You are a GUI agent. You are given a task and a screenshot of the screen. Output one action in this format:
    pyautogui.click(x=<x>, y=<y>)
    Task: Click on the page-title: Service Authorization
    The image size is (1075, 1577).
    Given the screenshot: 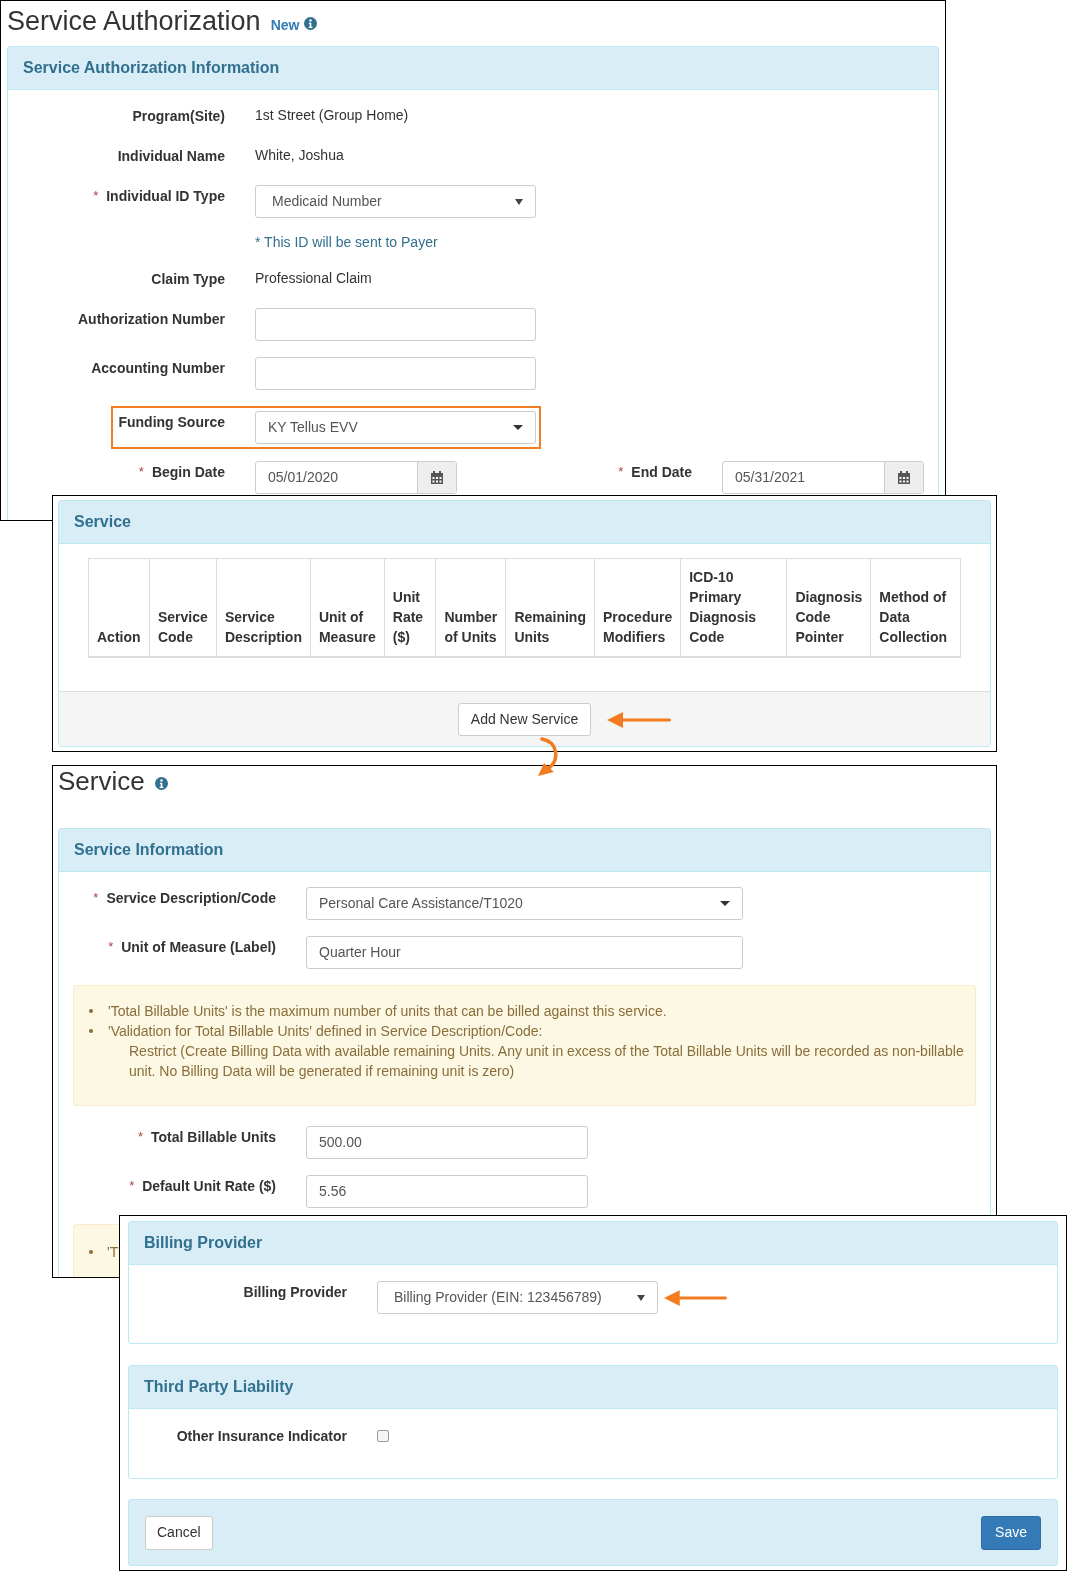 What is the action you would take?
    pyautogui.click(x=134, y=21)
    